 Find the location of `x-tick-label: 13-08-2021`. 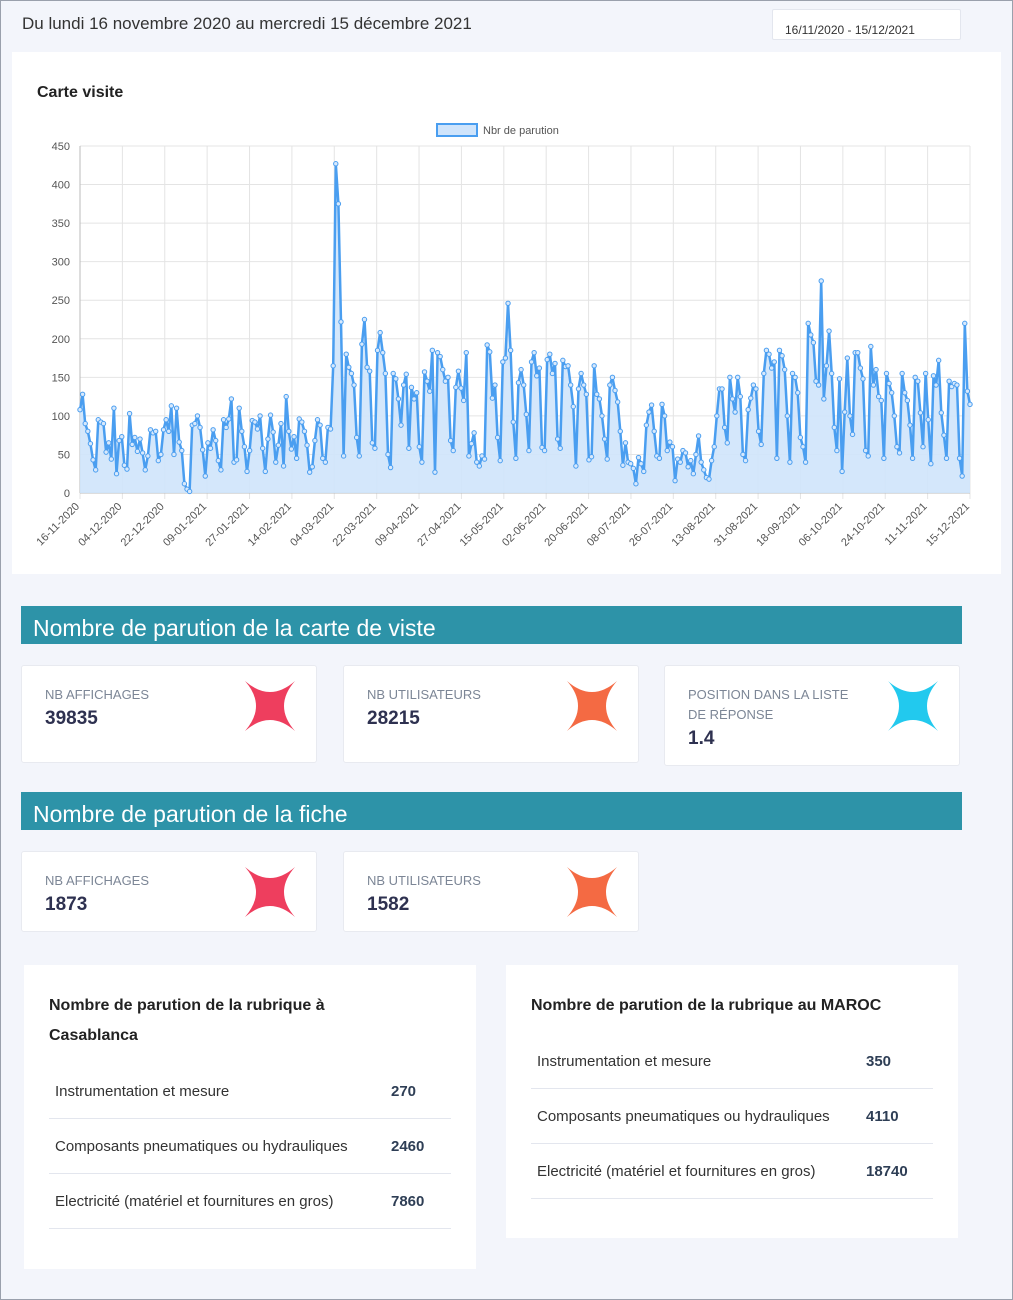

x-tick-label: 13-08-2021 is located at coordinates (694, 525).